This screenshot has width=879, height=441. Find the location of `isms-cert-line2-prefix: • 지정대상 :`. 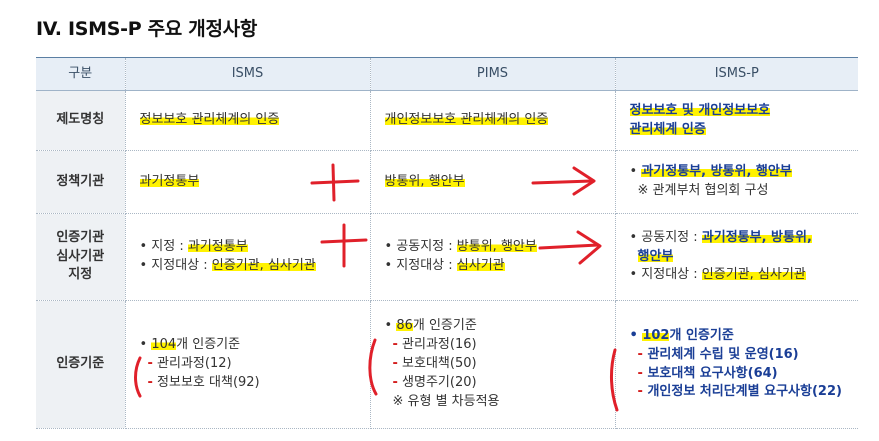

isms-cert-line2-prefix: • 지정대상 : is located at coordinates (175, 265).